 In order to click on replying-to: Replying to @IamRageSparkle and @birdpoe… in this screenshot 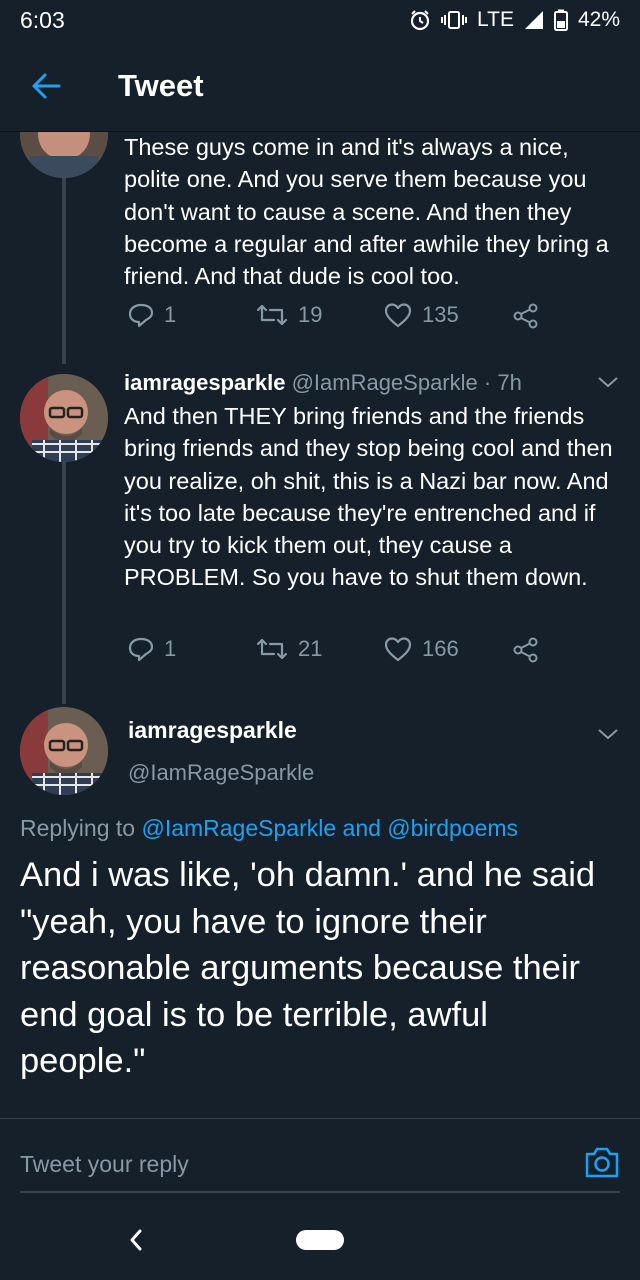, I will do `click(269, 828)`.